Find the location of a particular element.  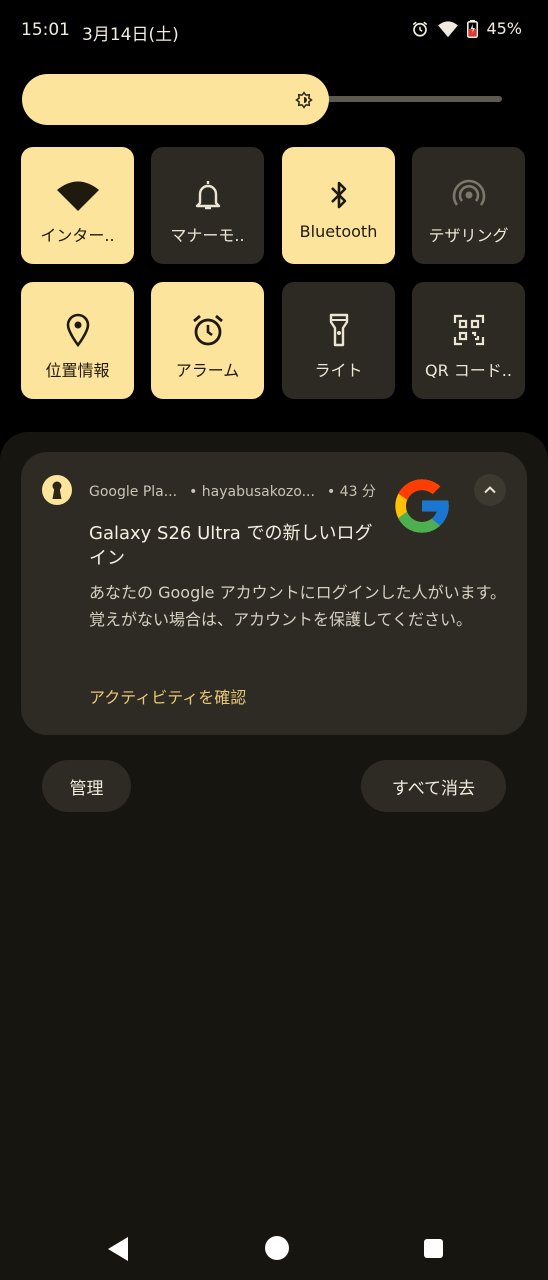

brightness-icon is located at coordinates (304, 100).